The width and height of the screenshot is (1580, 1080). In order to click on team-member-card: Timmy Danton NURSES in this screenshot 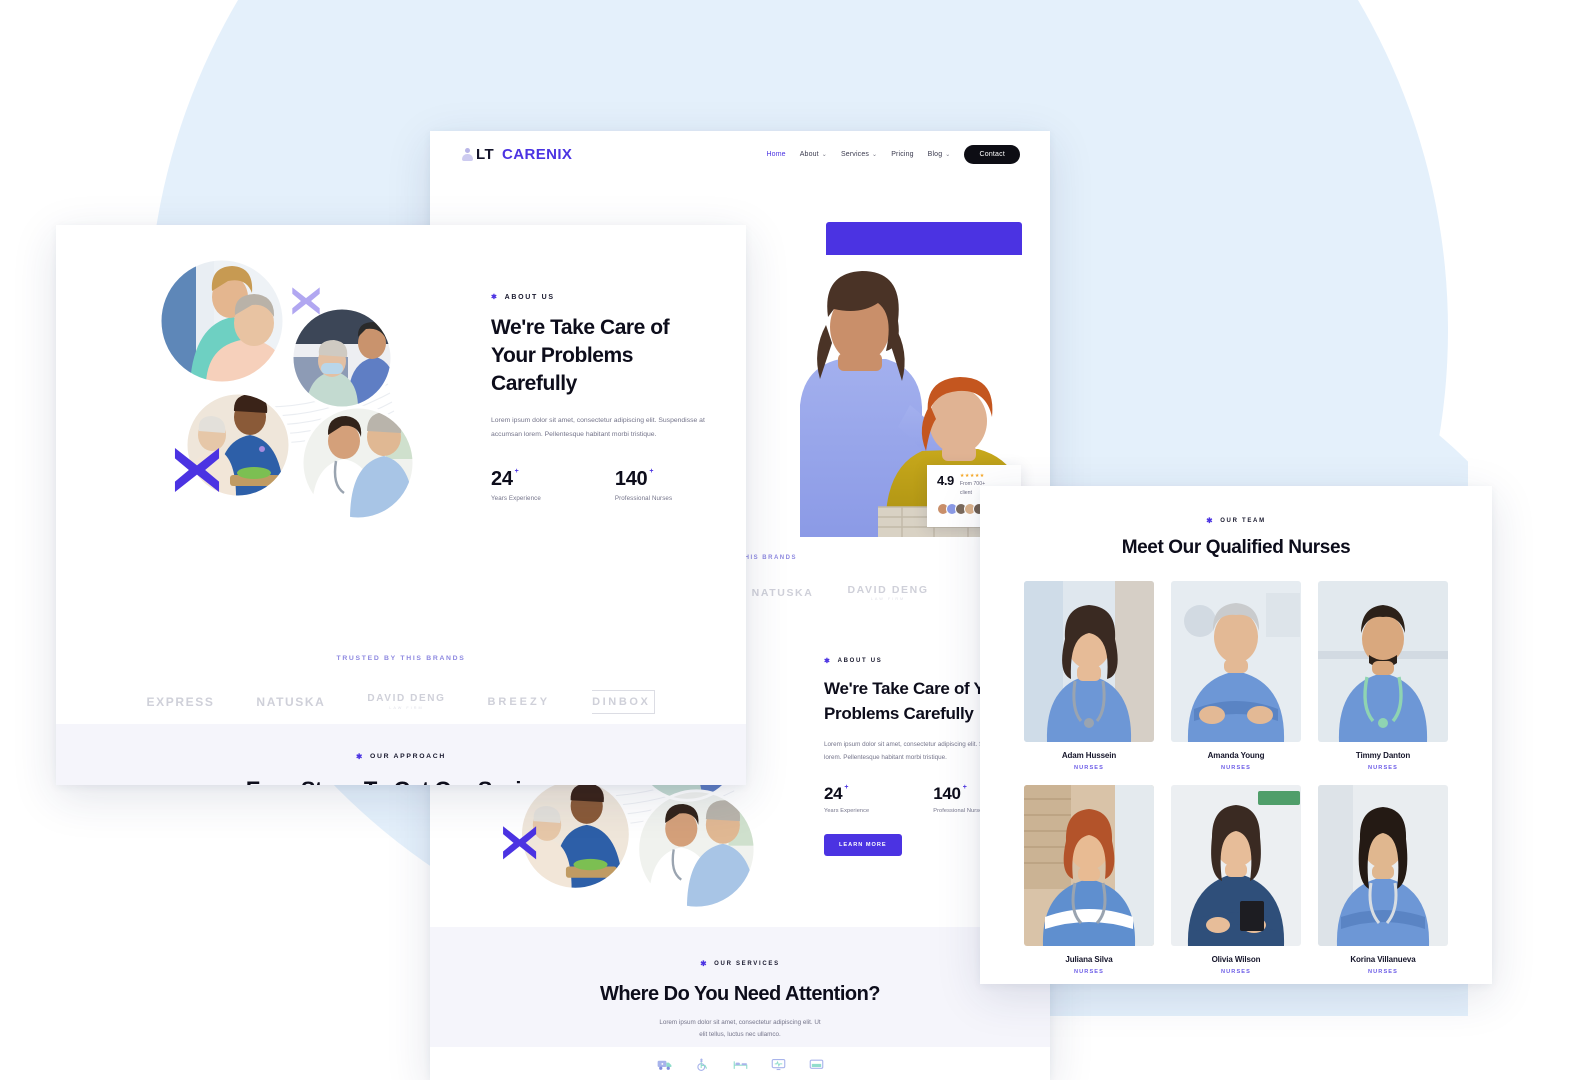, I will do `click(1383, 676)`.